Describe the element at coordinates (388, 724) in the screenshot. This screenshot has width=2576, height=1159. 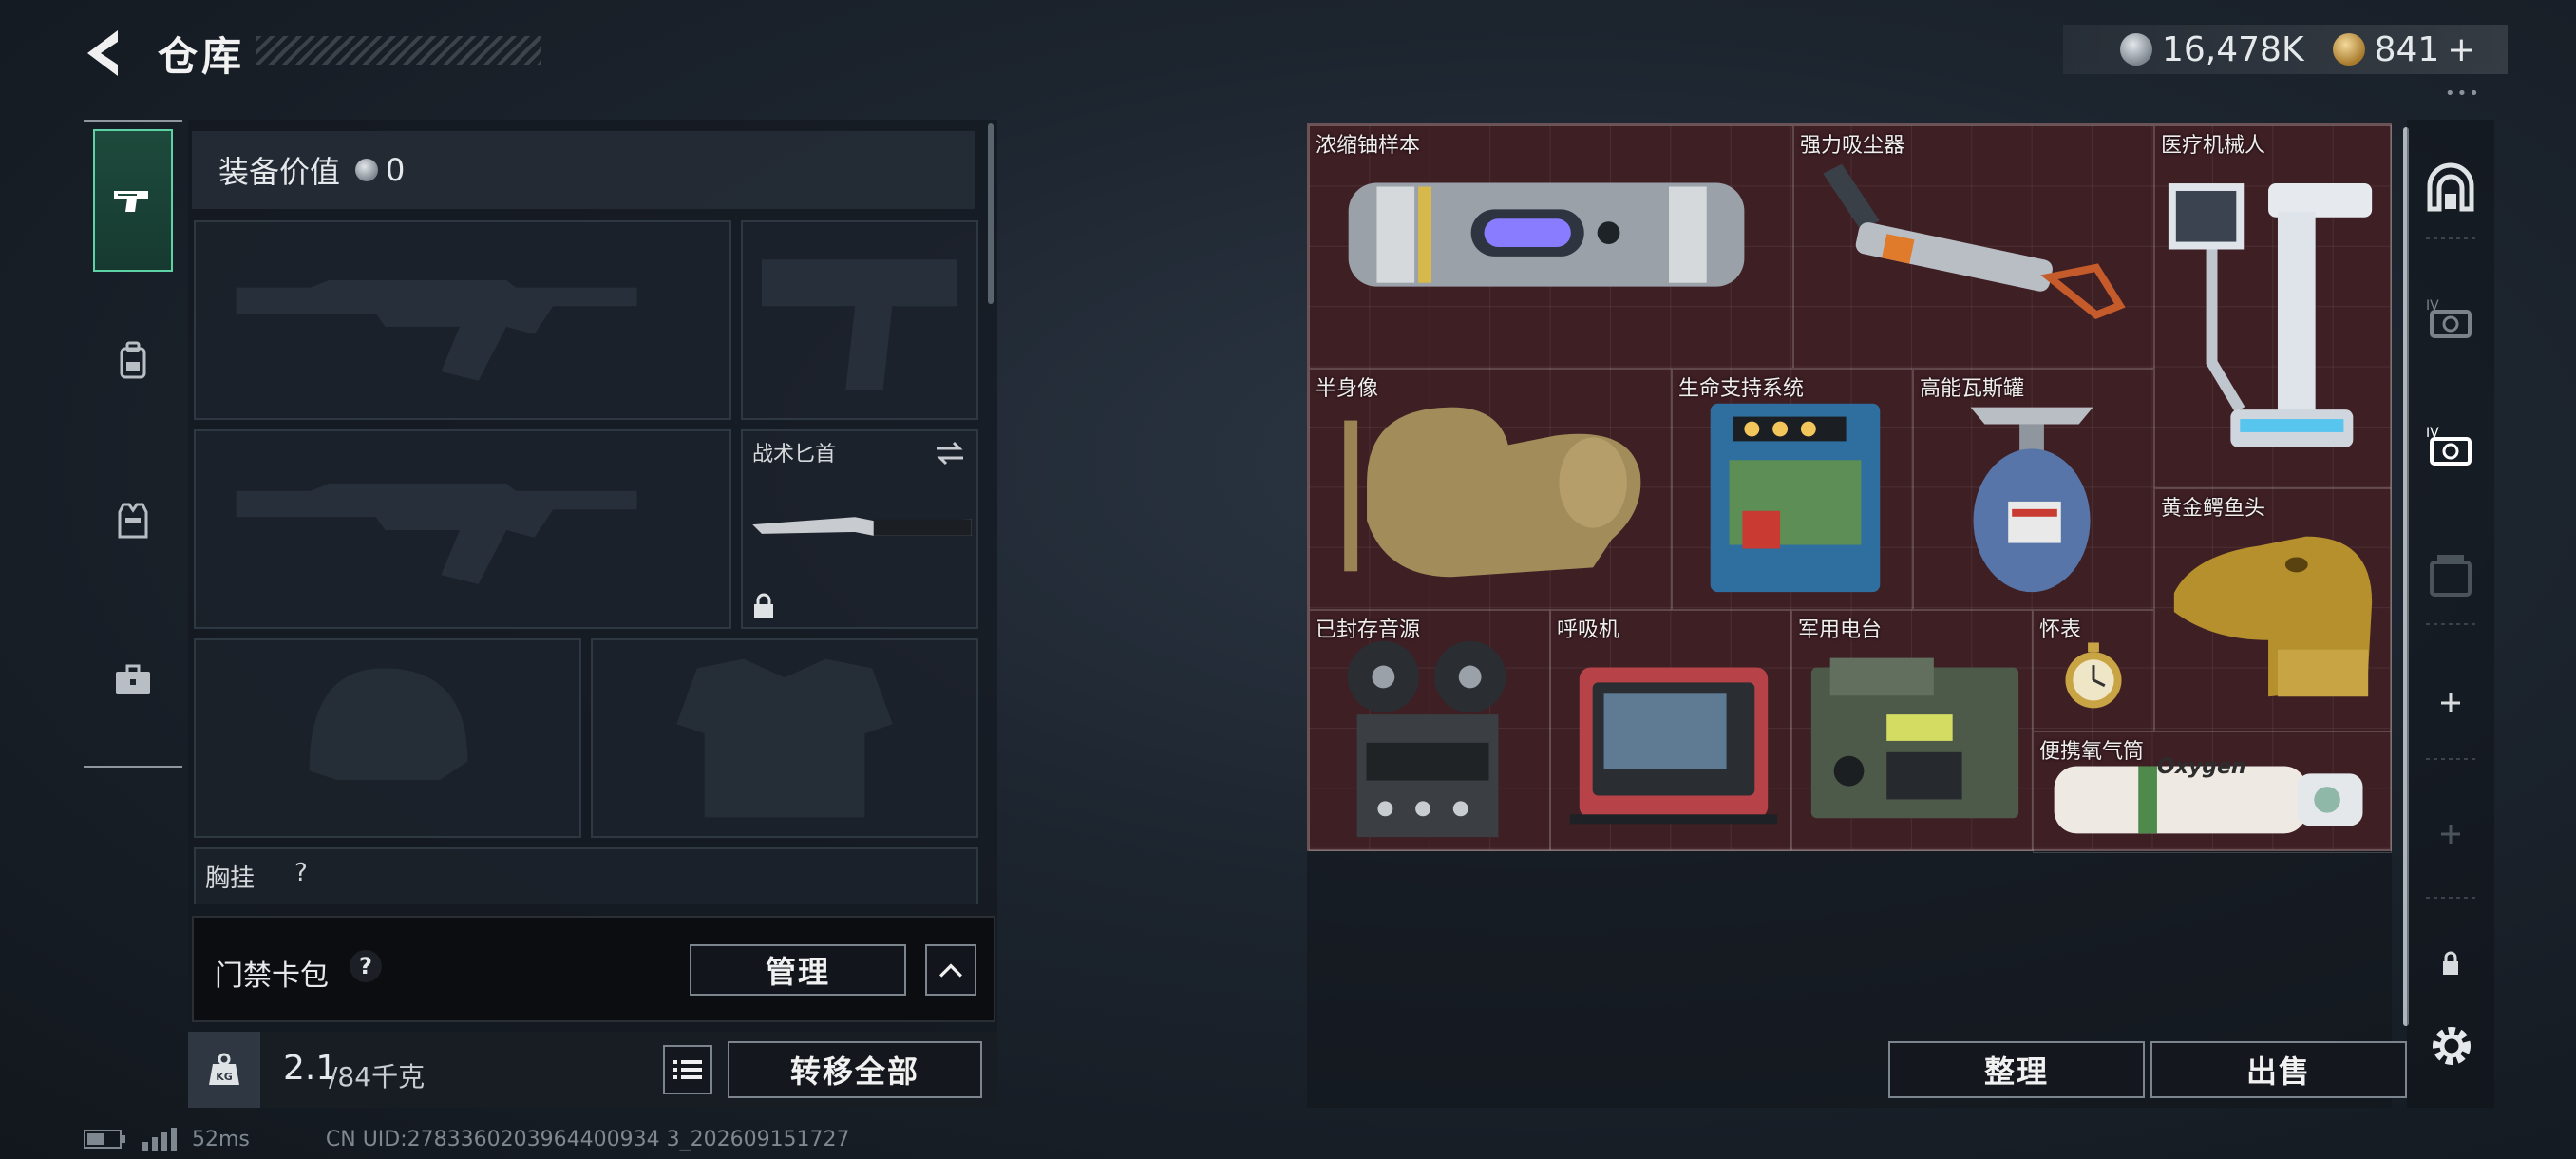
I see `helmet-silhouette-icon` at that location.